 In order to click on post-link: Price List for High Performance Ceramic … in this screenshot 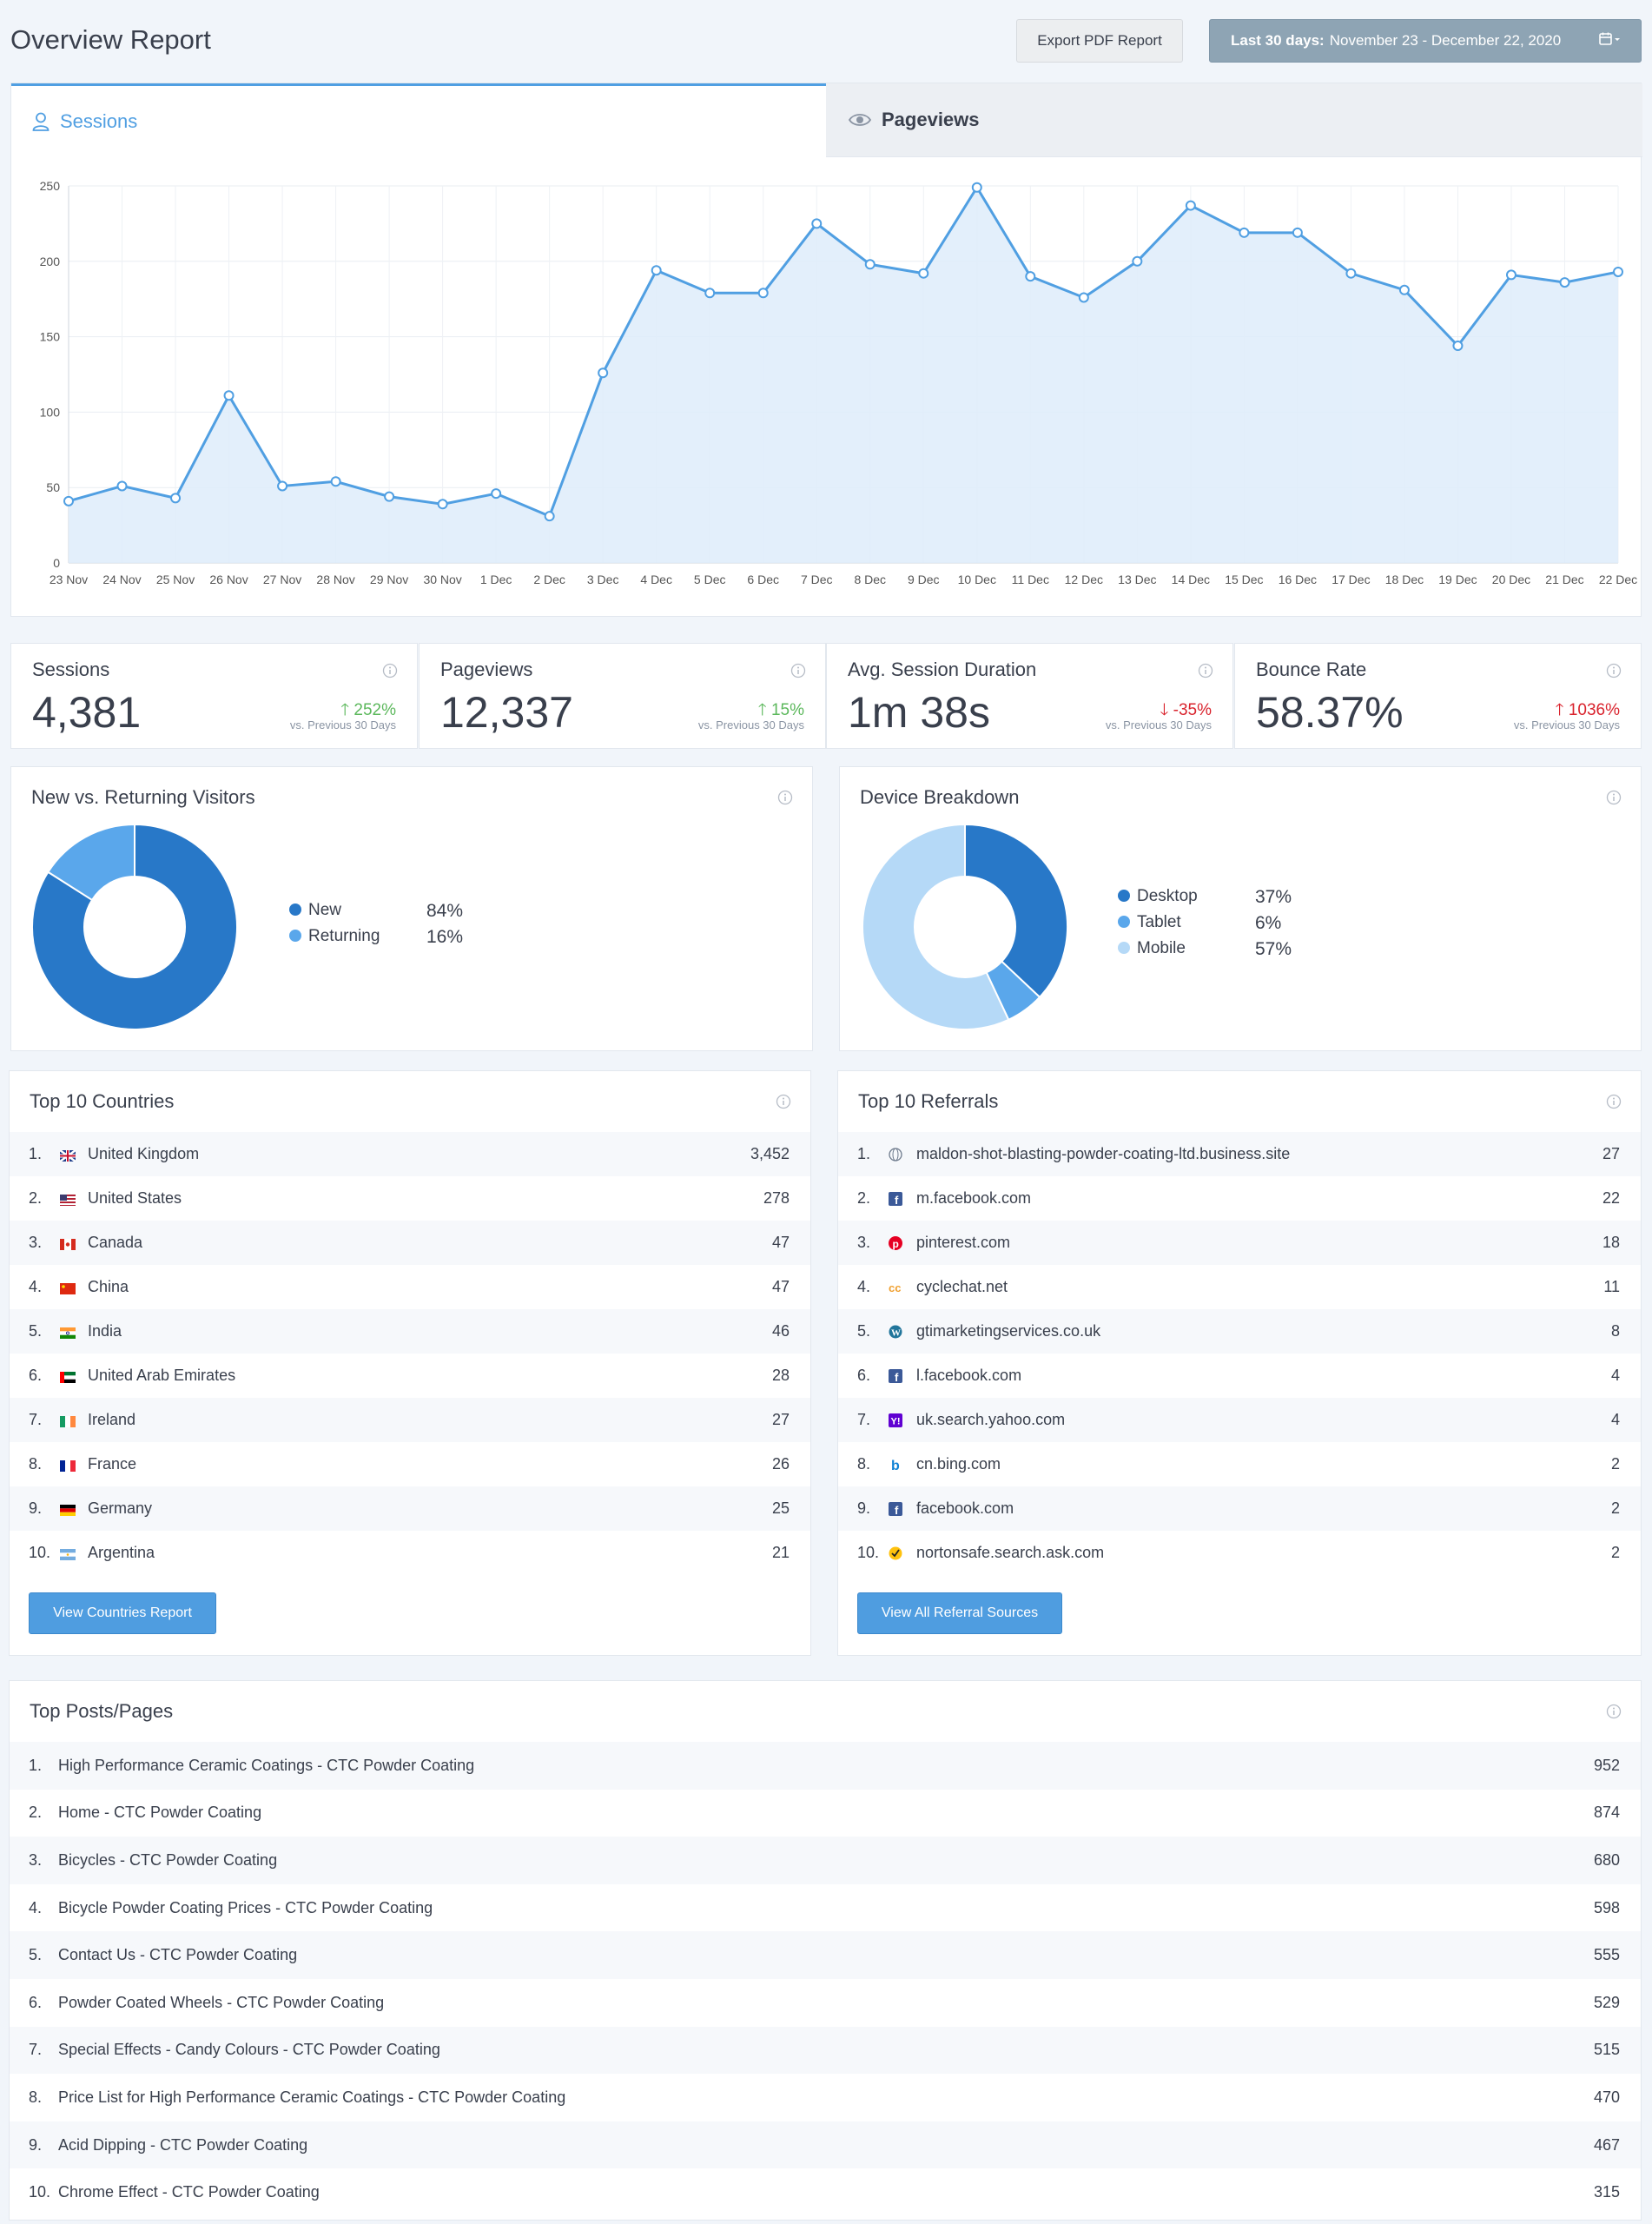, I will do `click(311, 2097)`.